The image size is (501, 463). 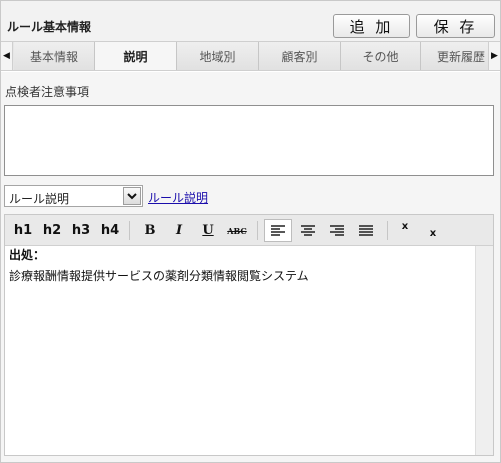 What do you see at coordinates (47, 92) in the screenshot?
I see `notes-label: 点検者注意事項` at bounding box center [47, 92].